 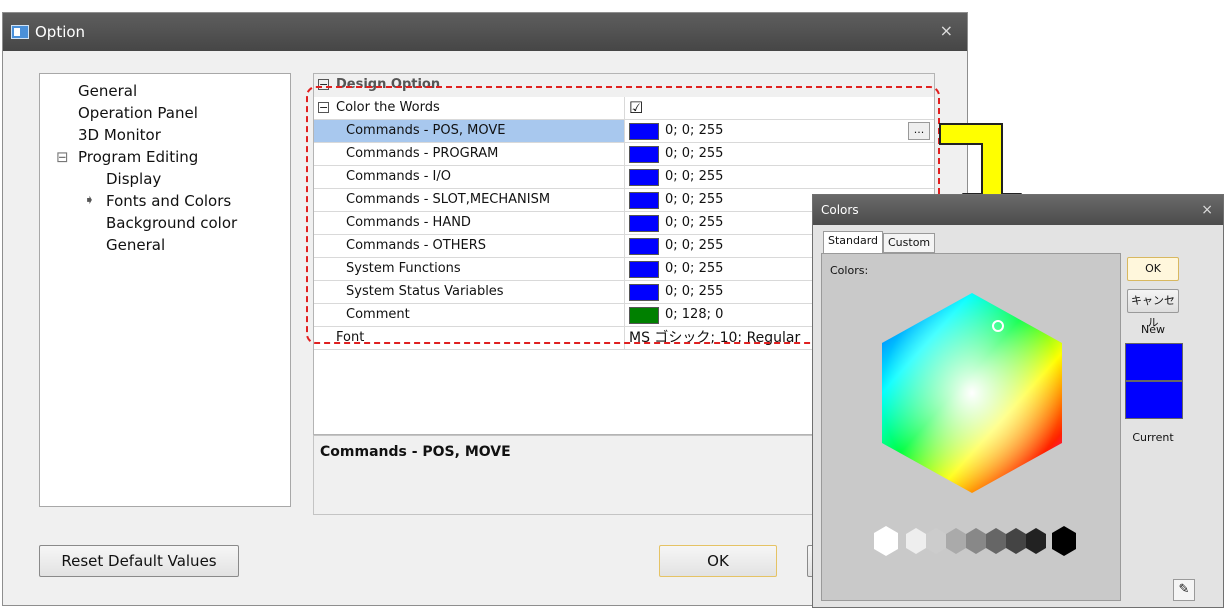 I want to click on reset-default-button: Reset Default Values, so click(x=139, y=561).